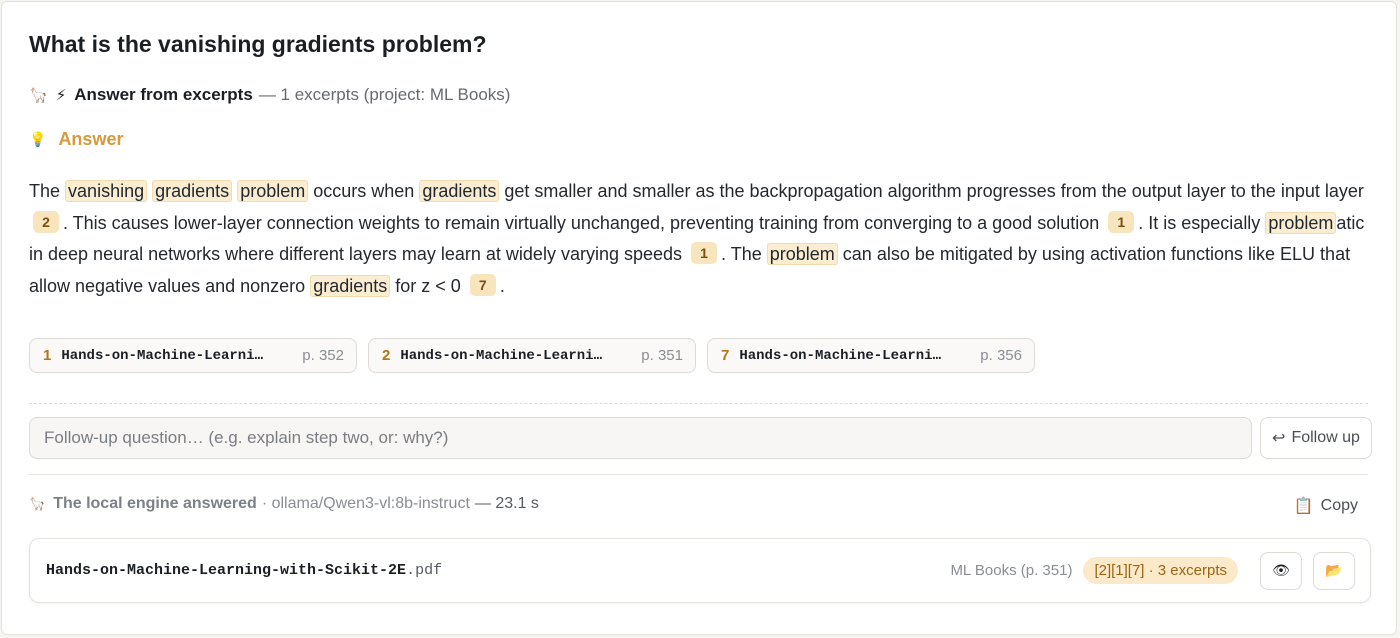 The width and height of the screenshot is (1400, 638). Describe the element at coordinates (61, 95) in the screenshot. I see `lightning-icon: ⚡` at that location.